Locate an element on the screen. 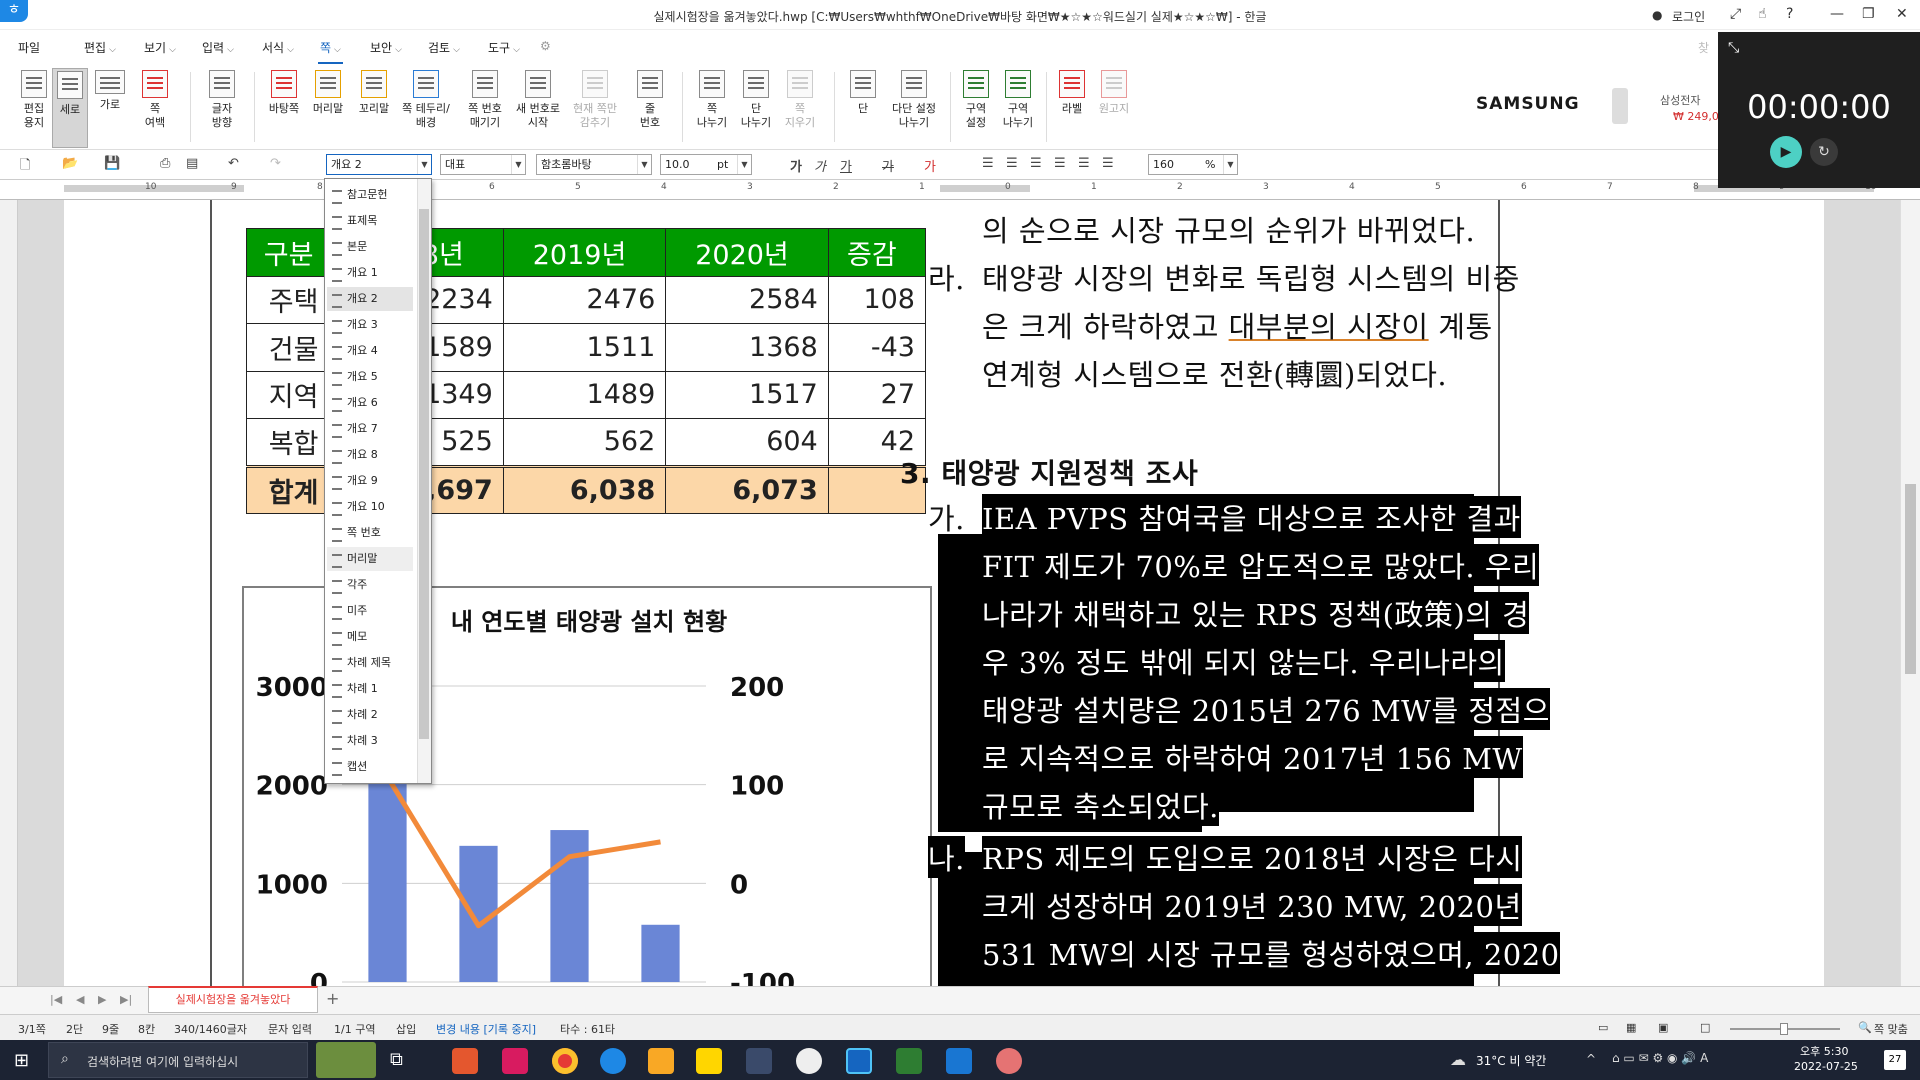 Image resolution: width=1920 pixels, height=1080 pixels. zoom-slider-handle is located at coordinates (1784, 1029).